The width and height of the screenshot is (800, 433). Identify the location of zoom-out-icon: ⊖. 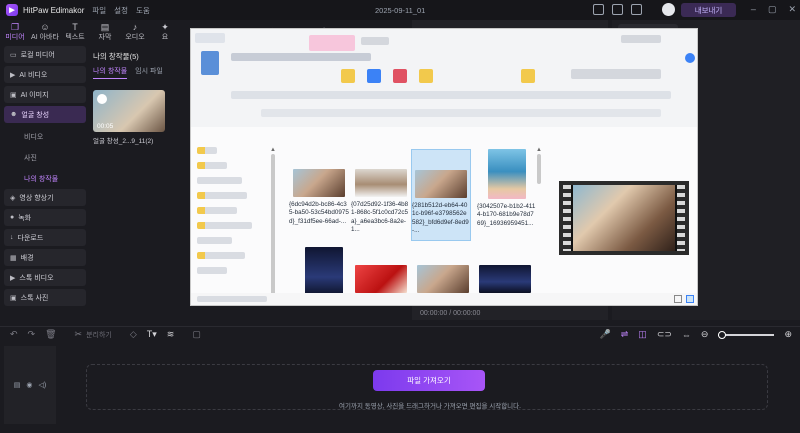
(705, 334).